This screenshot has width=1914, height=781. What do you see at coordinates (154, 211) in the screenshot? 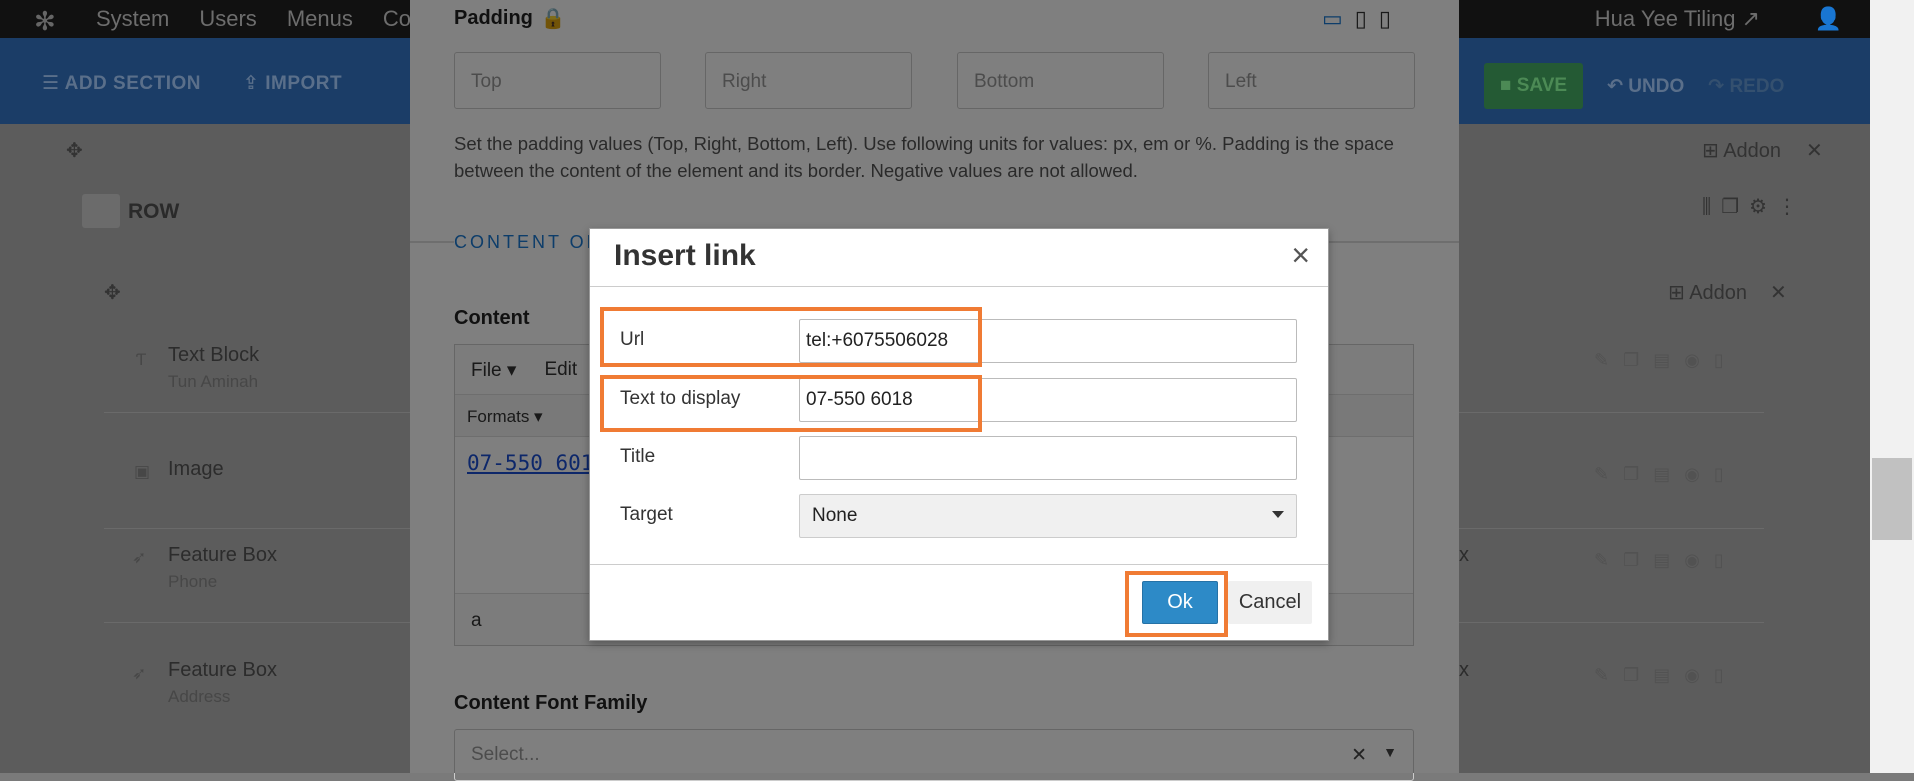
I see `row-label: ROW` at bounding box center [154, 211].